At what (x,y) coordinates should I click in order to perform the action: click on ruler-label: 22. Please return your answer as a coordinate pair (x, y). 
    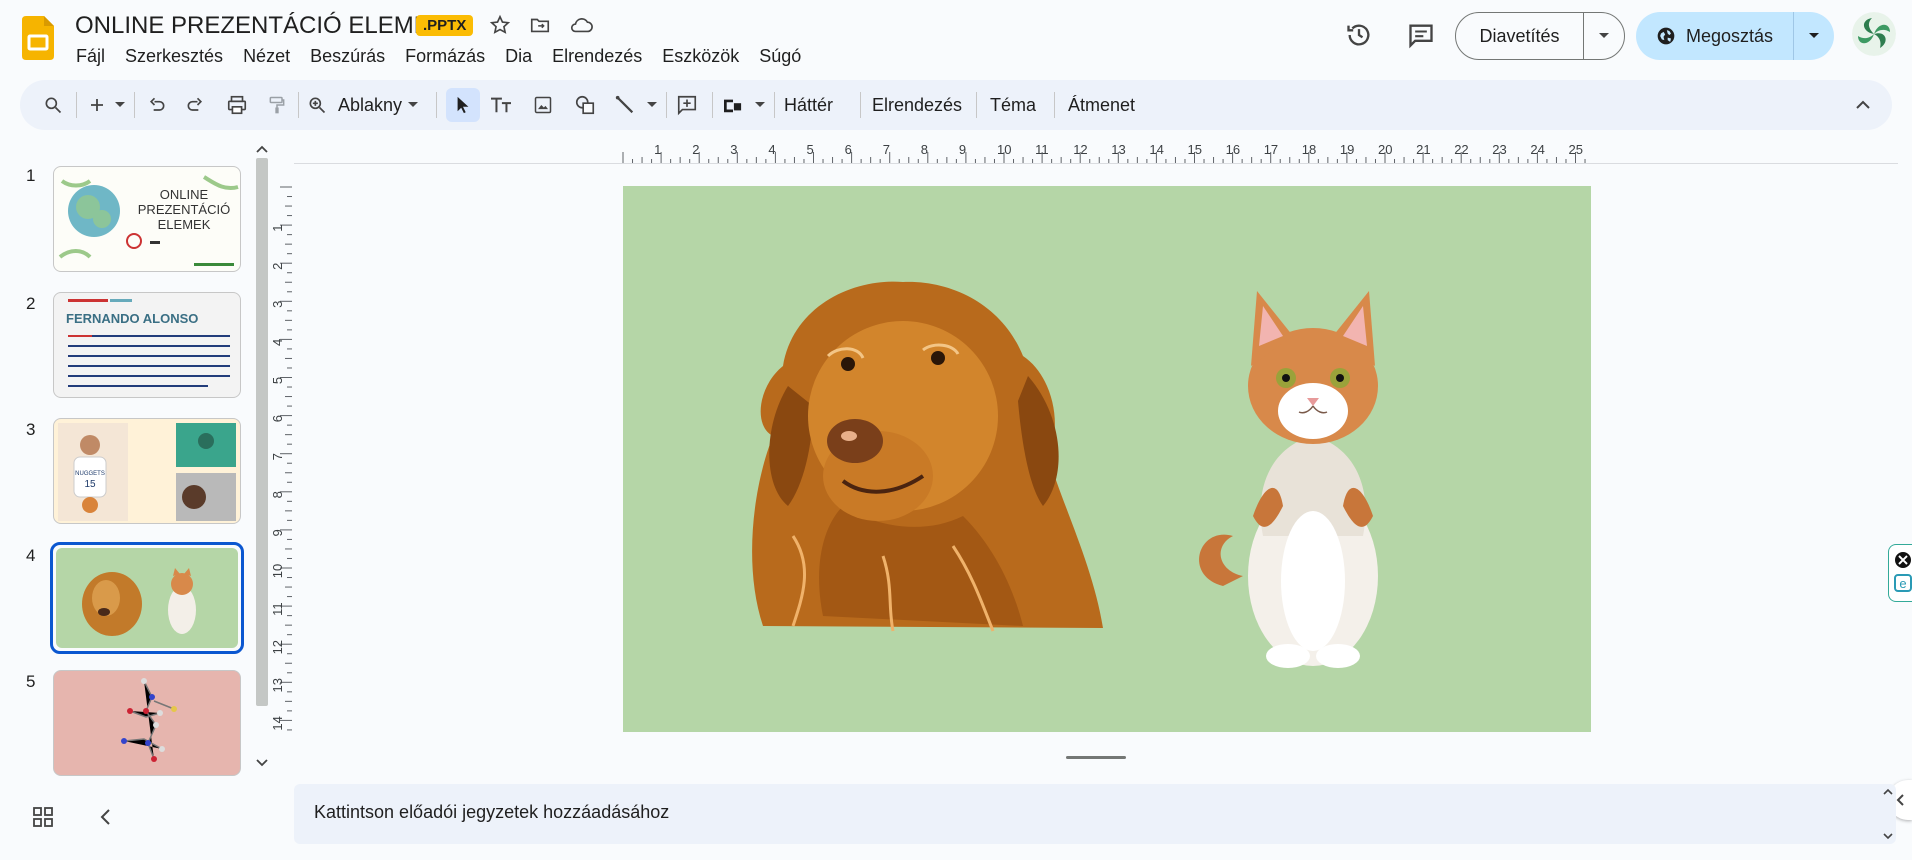
    Looking at the image, I should click on (1461, 149).